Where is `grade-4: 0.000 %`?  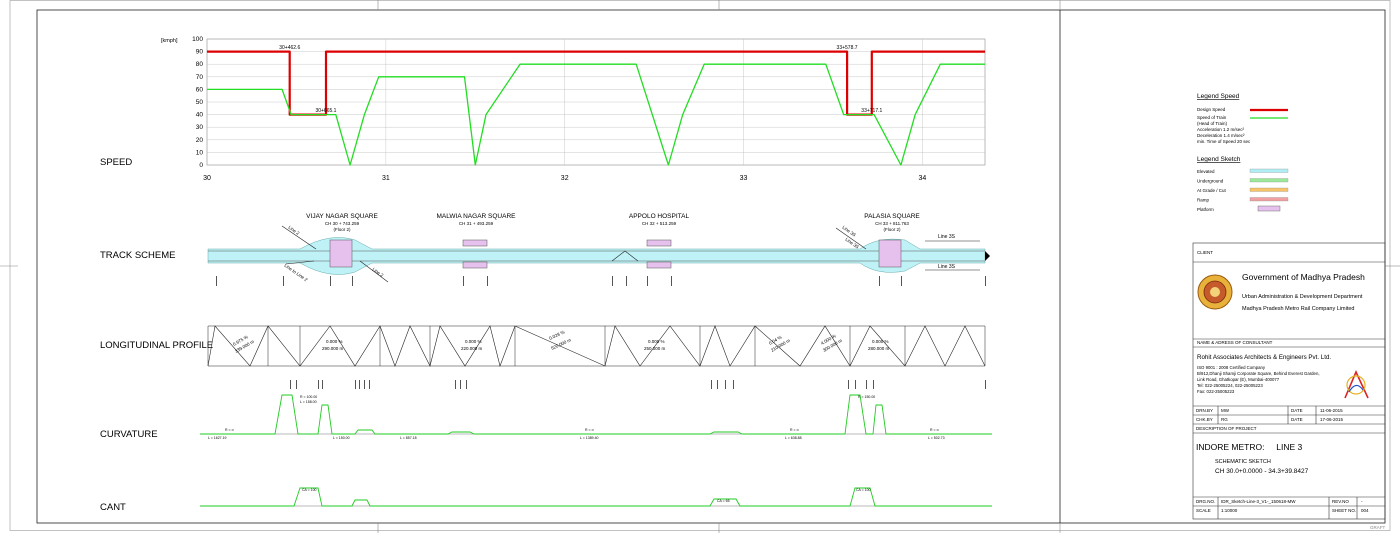
grade-4: 0.000 % is located at coordinates (656, 341).